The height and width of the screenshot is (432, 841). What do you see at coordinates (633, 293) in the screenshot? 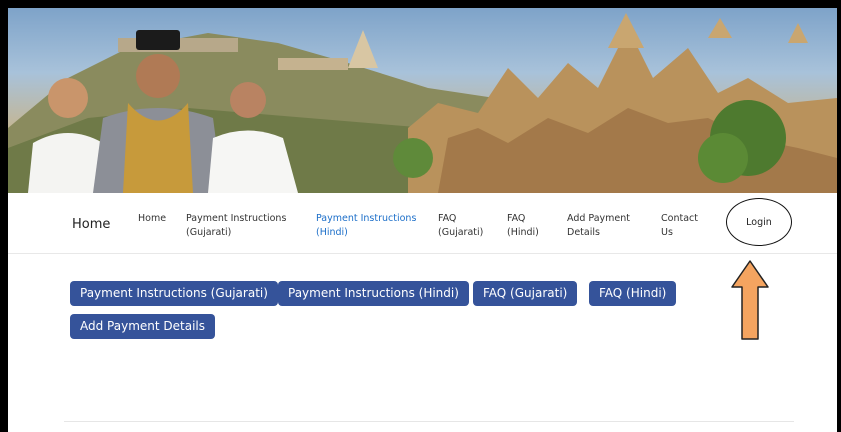
I see `button-faq-hindi: FAQ (Hindi)` at bounding box center [633, 293].